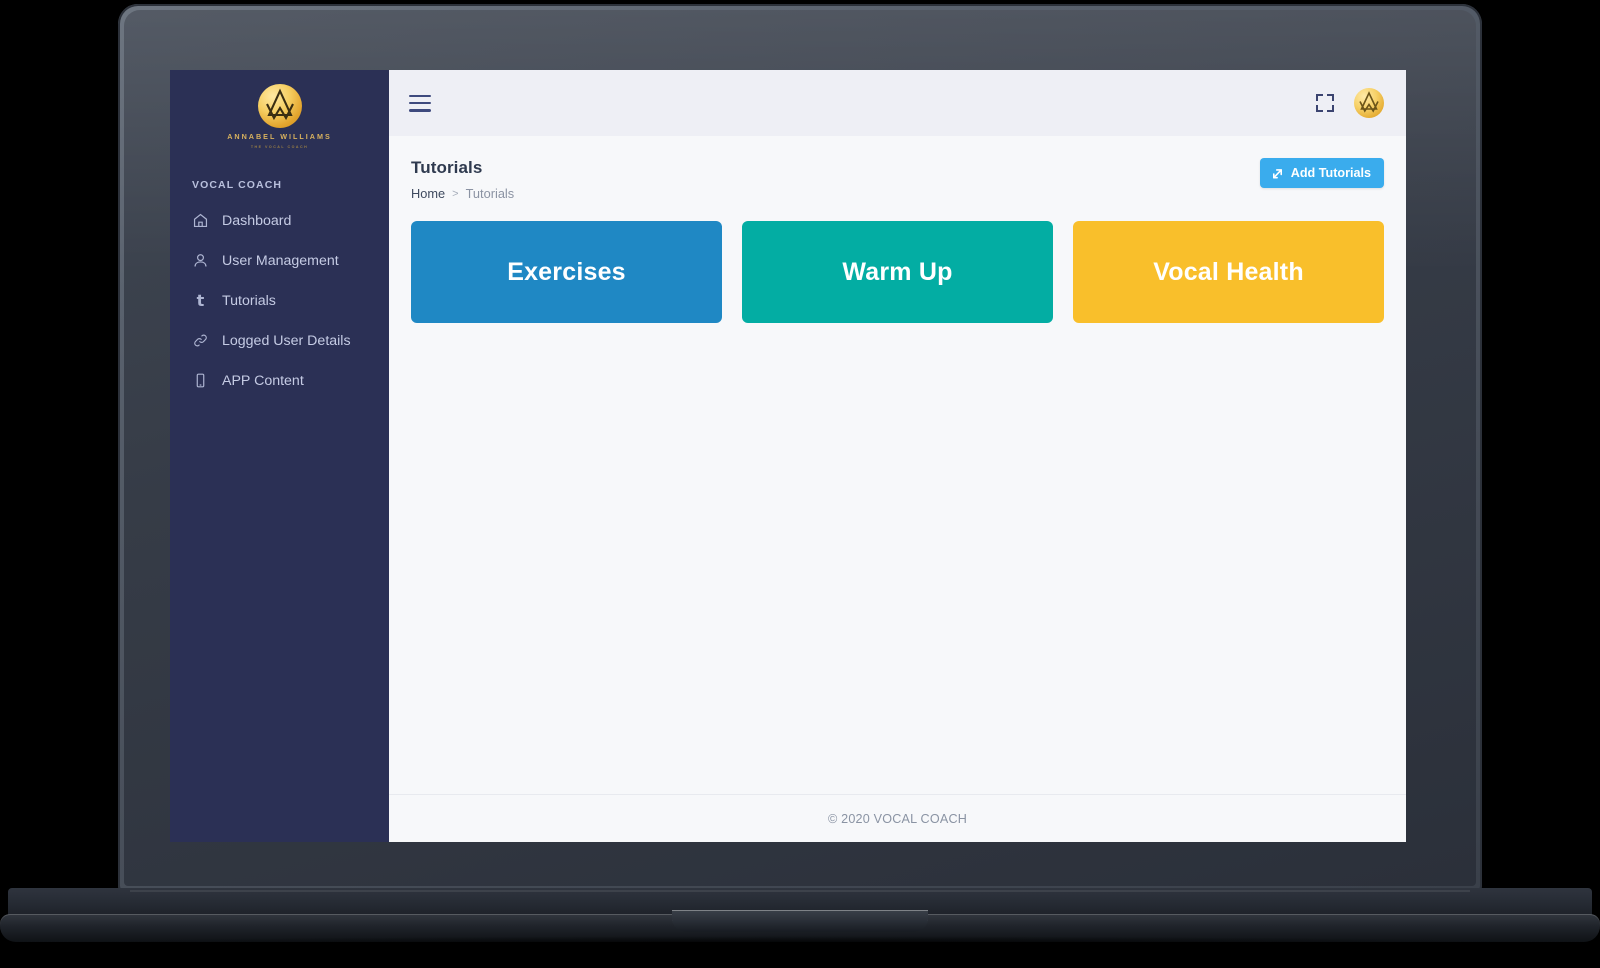 Image resolution: width=1600 pixels, height=968 pixels. I want to click on home-icon, so click(200, 220).